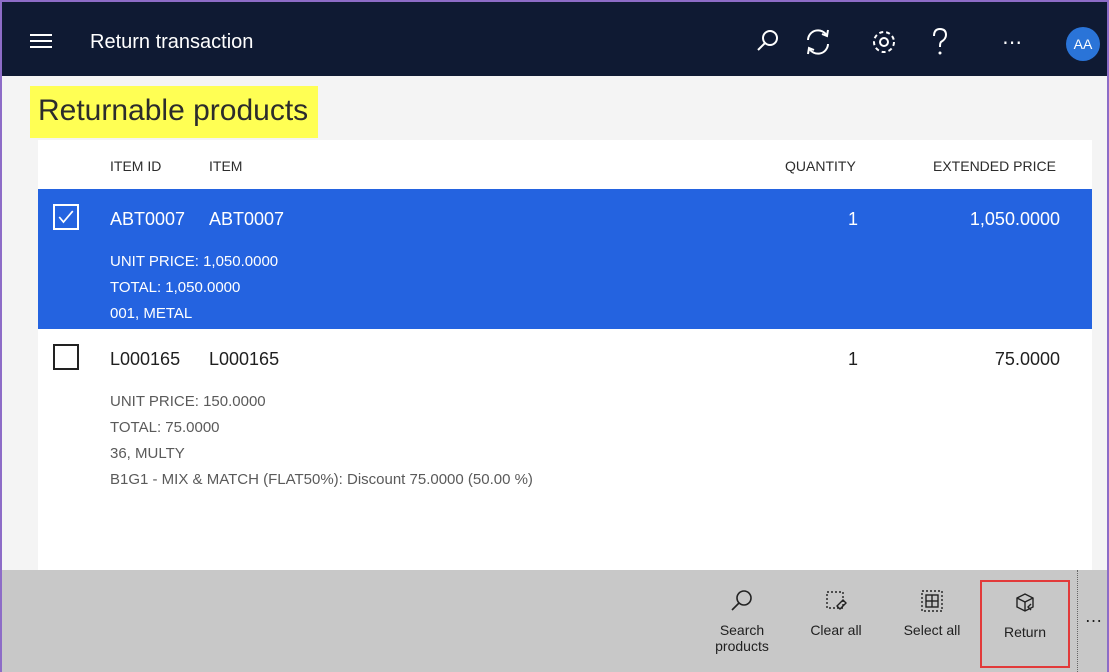  I want to click on item-name-cell: ABT0007, so click(247, 219).